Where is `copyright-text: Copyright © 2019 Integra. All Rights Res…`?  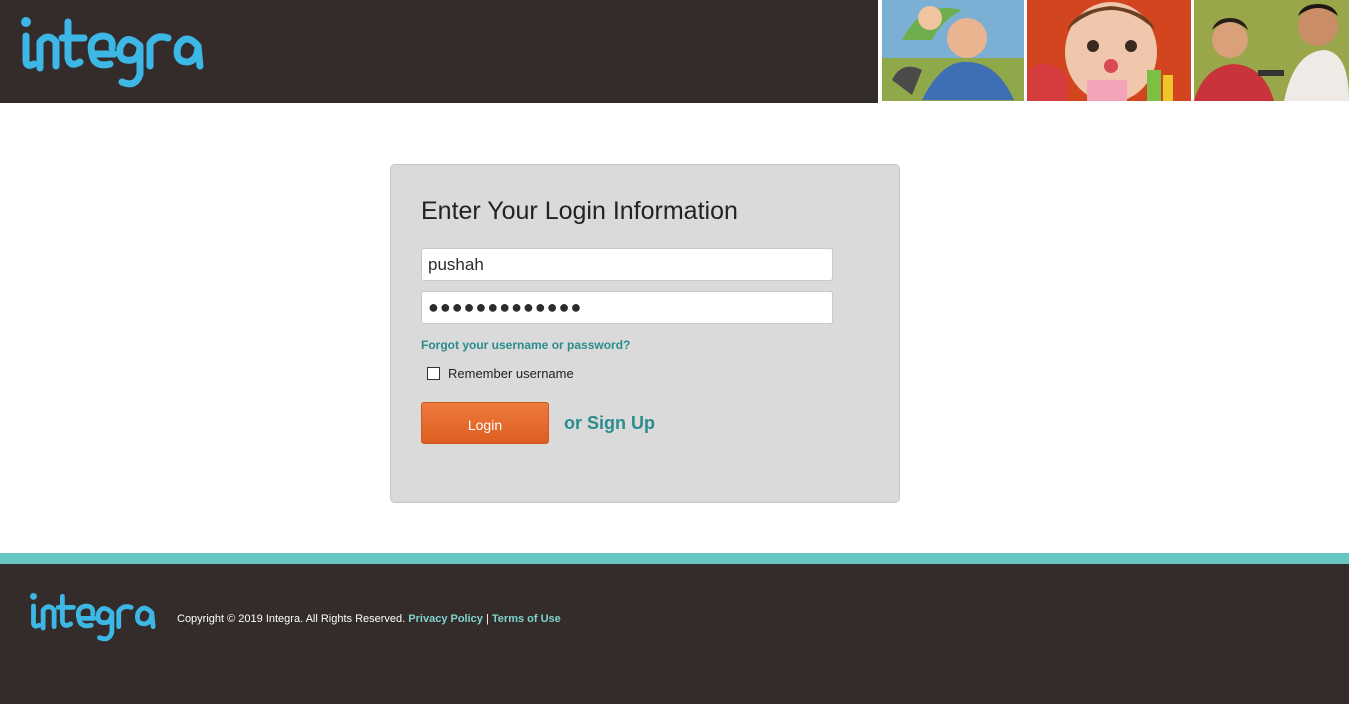 copyright-text: Copyright © 2019 Integra. All Rights Res… is located at coordinates (291, 619).